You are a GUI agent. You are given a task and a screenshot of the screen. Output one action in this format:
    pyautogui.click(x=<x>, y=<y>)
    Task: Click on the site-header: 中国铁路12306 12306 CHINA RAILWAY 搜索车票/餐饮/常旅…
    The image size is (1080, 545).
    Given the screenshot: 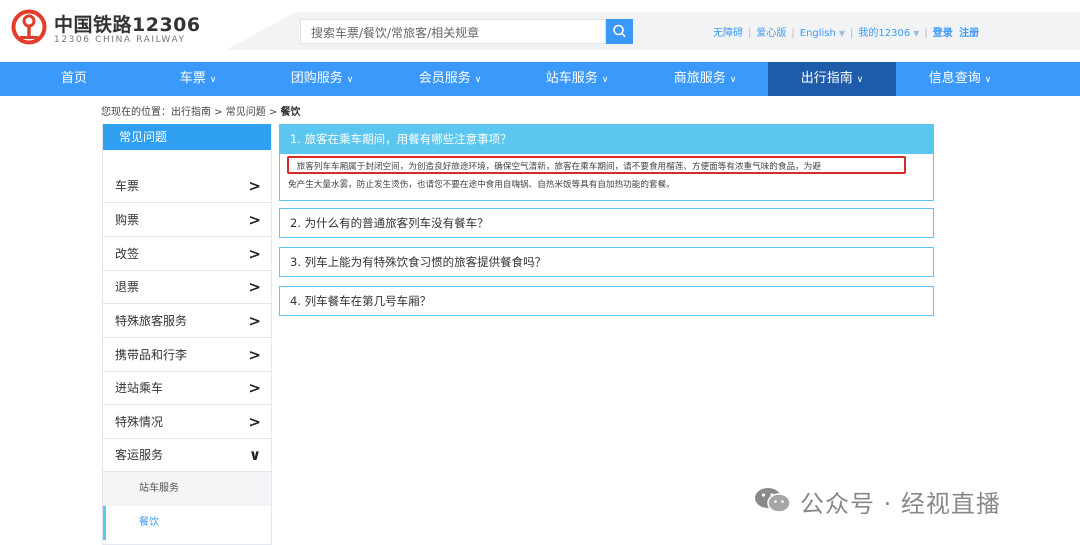 What is the action you would take?
    pyautogui.click(x=540, y=31)
    